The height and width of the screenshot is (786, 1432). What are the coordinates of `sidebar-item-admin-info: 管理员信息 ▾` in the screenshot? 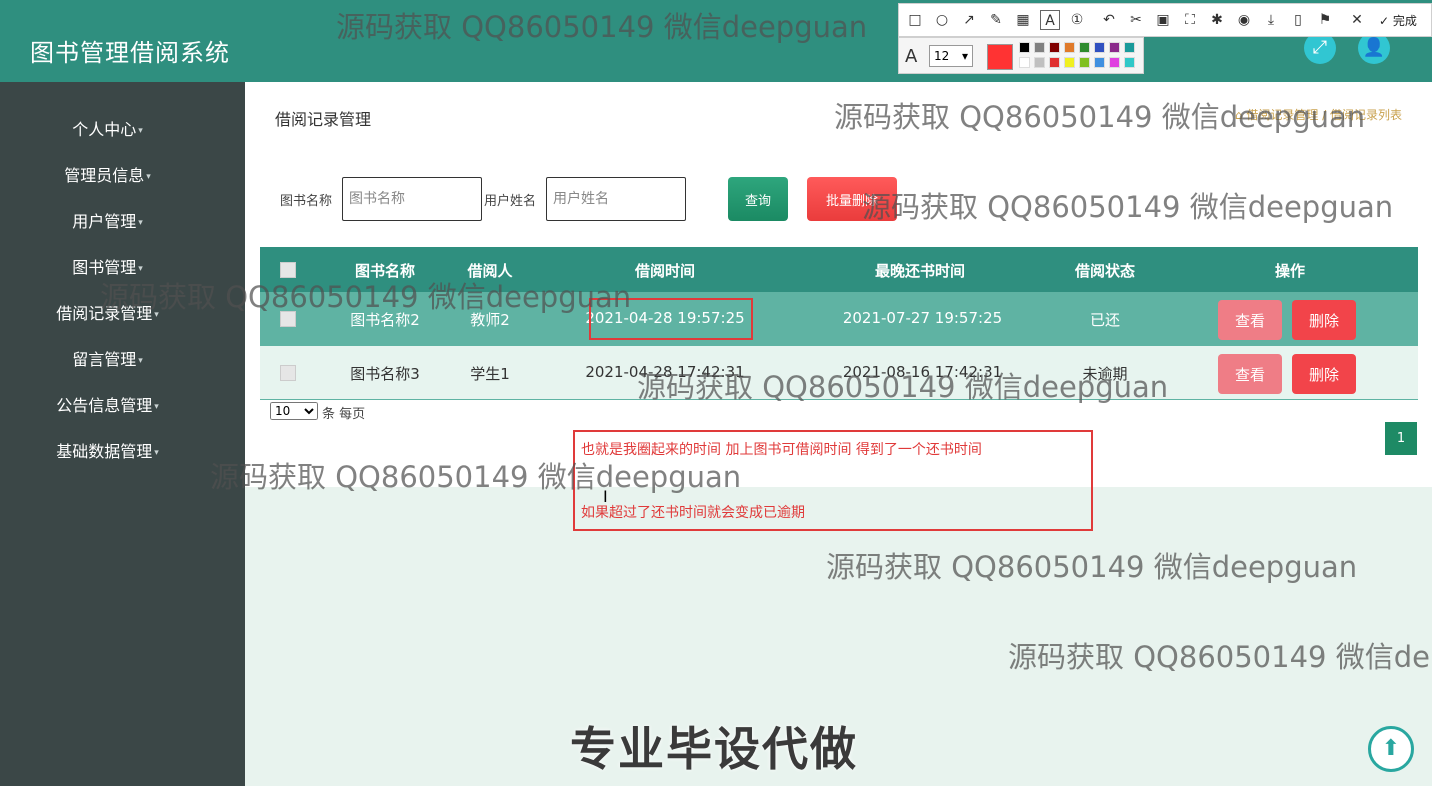 It's located at (107, 174).